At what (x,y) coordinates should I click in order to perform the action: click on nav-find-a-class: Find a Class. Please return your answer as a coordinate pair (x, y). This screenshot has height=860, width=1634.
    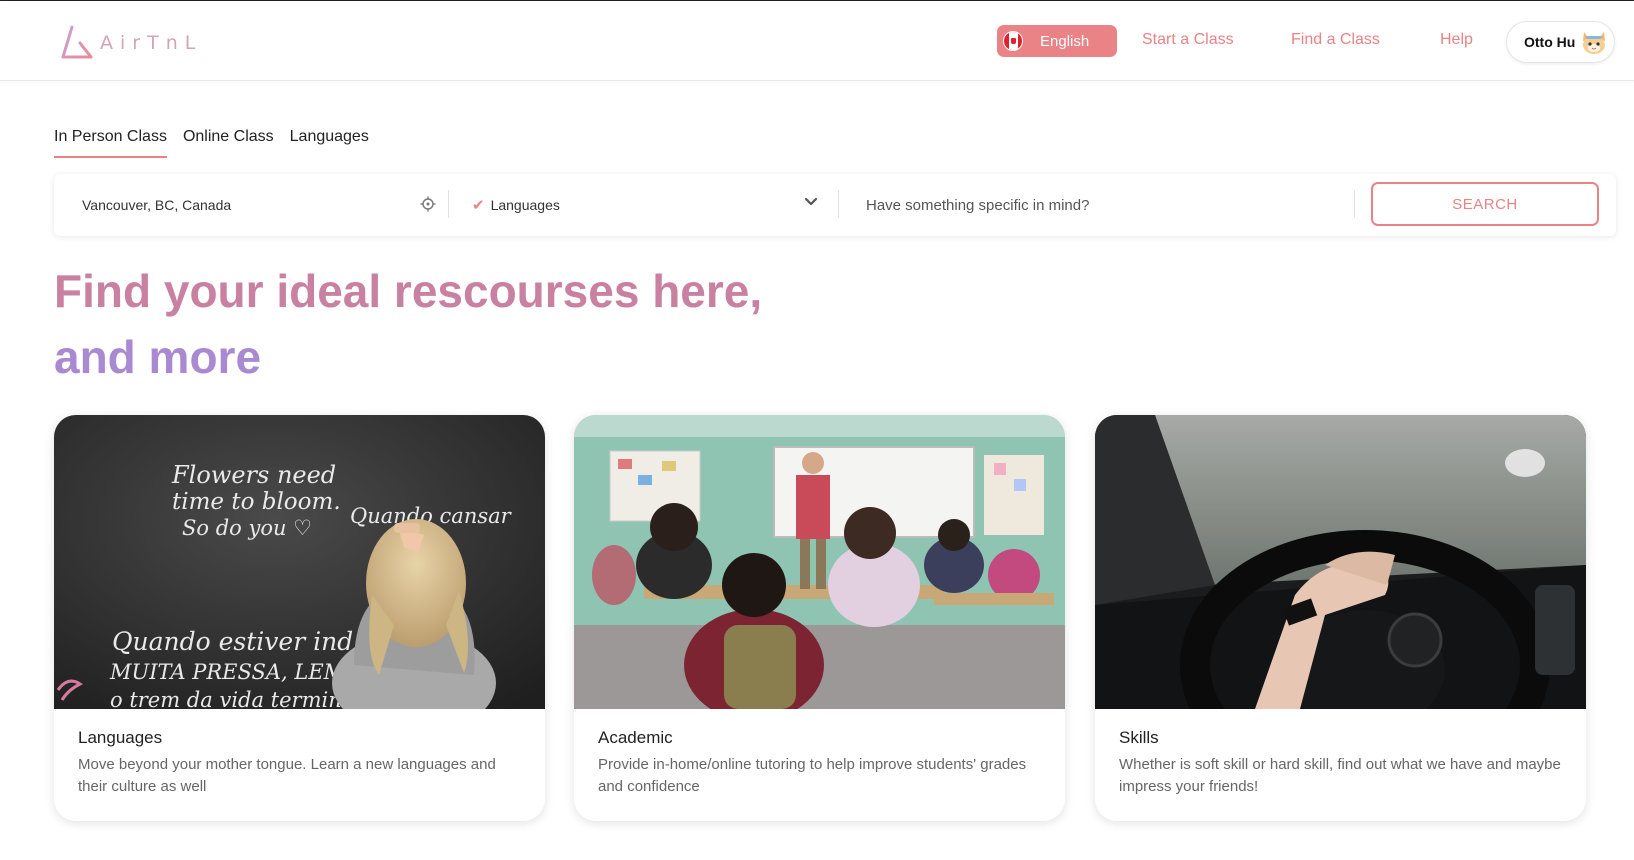
    Looking at the image, I should click on (1335, 40).